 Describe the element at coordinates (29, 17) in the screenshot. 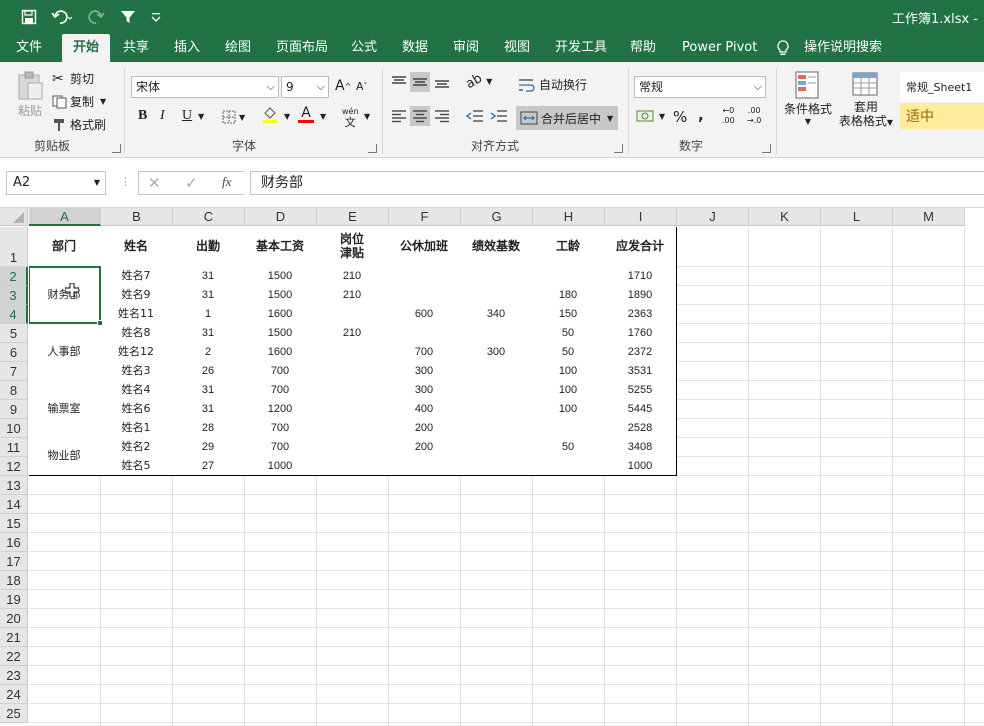

I see `save-icon` at that location.